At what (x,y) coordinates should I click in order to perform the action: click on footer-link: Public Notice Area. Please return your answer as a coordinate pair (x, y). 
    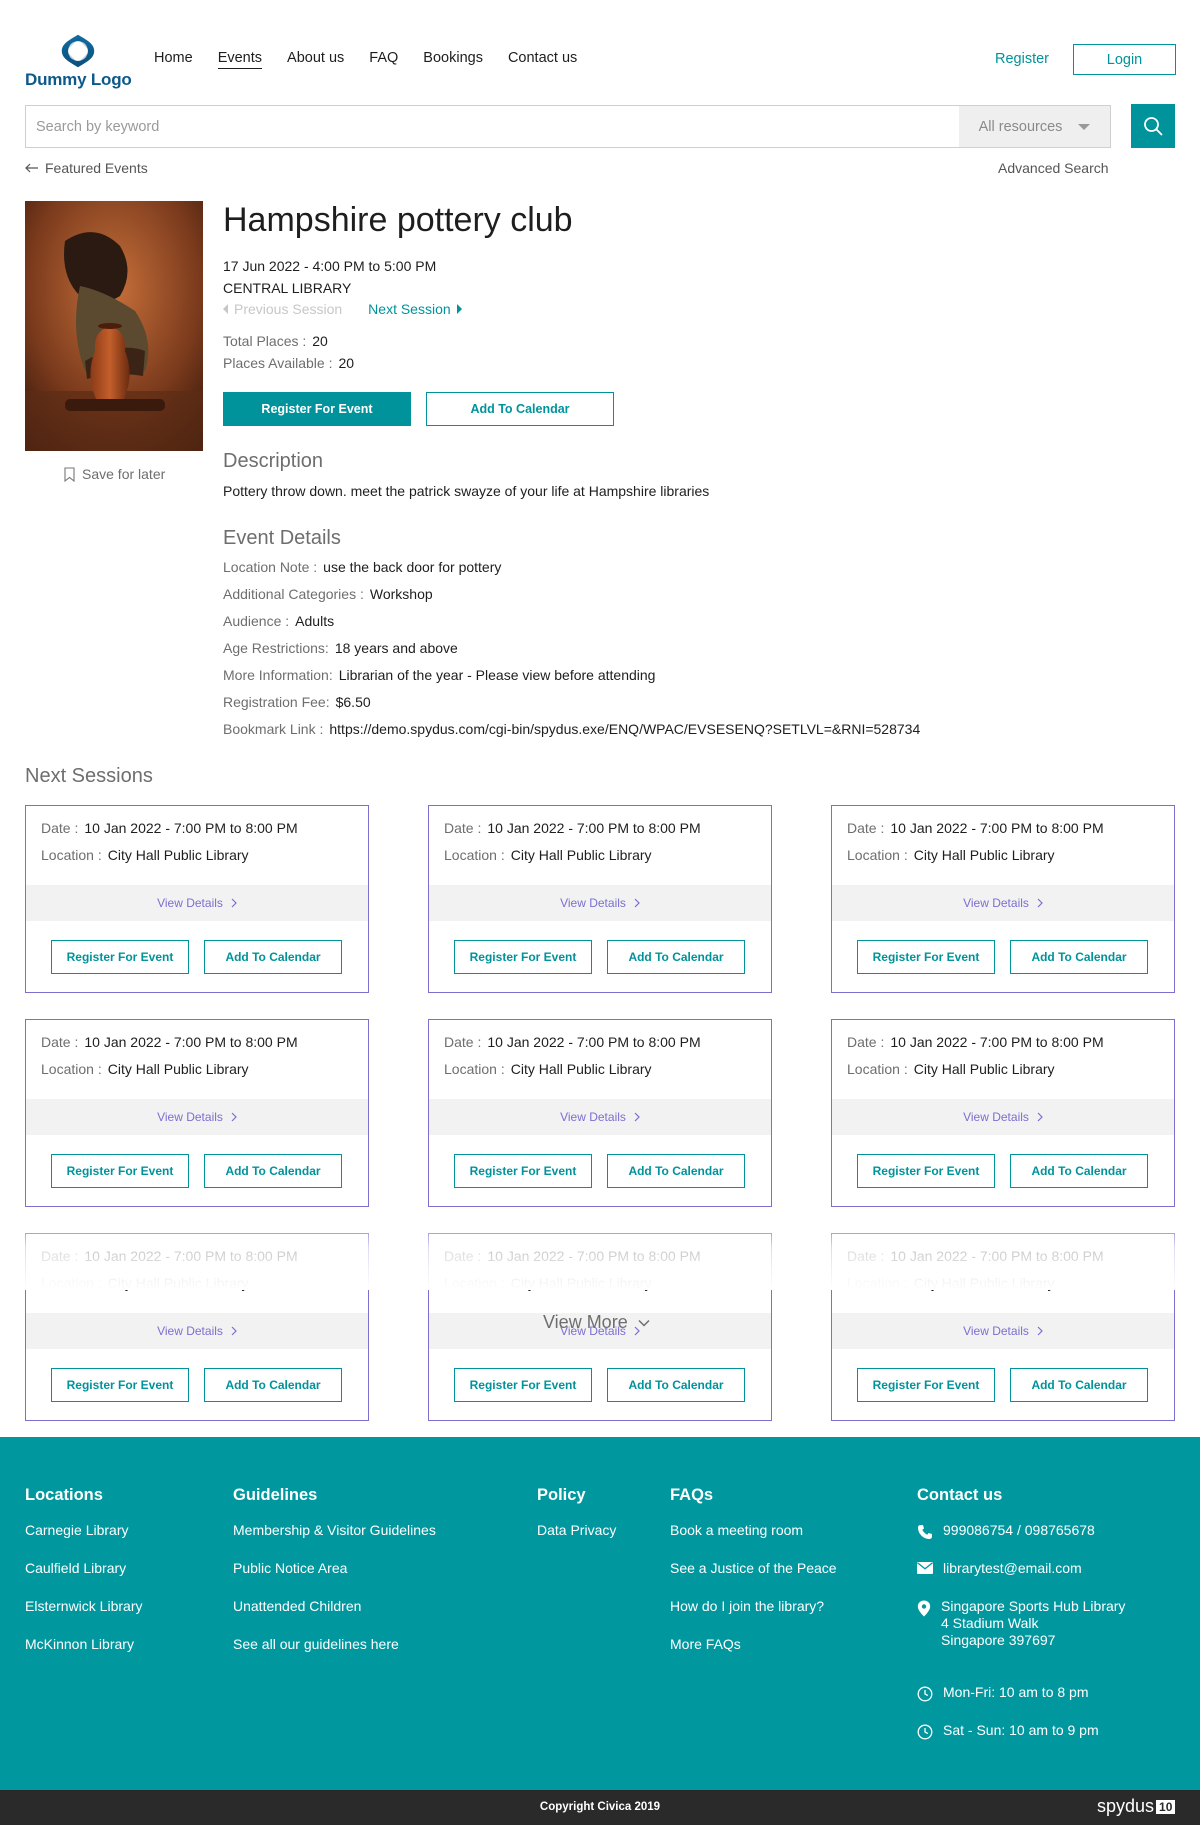
    Looking at the image, I should click on (334, 1579).